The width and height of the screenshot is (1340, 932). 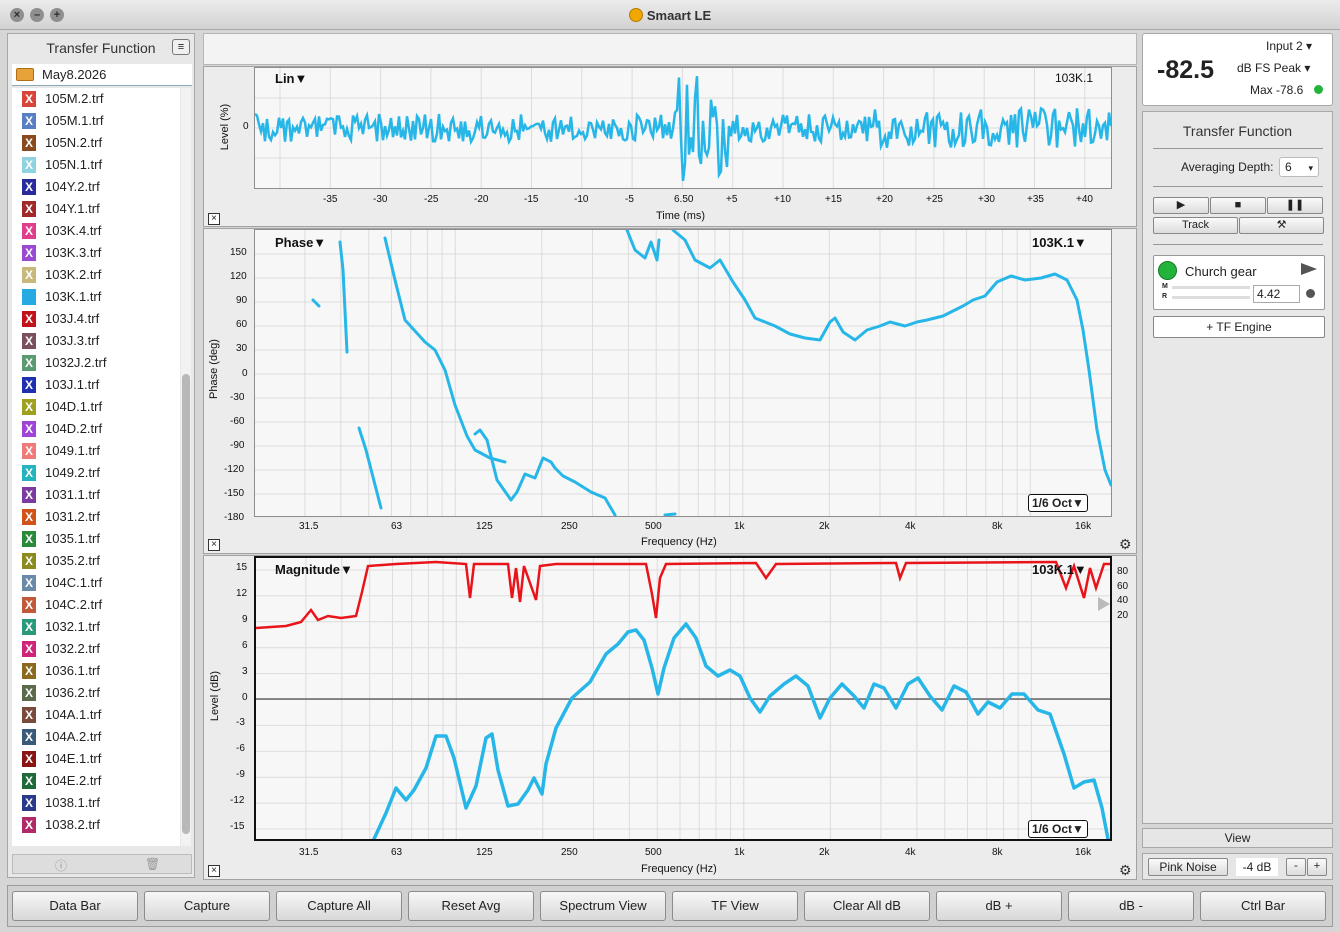 What do you see at coordinates (1104, 604) in the screenshot?
I see `coherence-marker-icon` at bounding box center [1104, 604].